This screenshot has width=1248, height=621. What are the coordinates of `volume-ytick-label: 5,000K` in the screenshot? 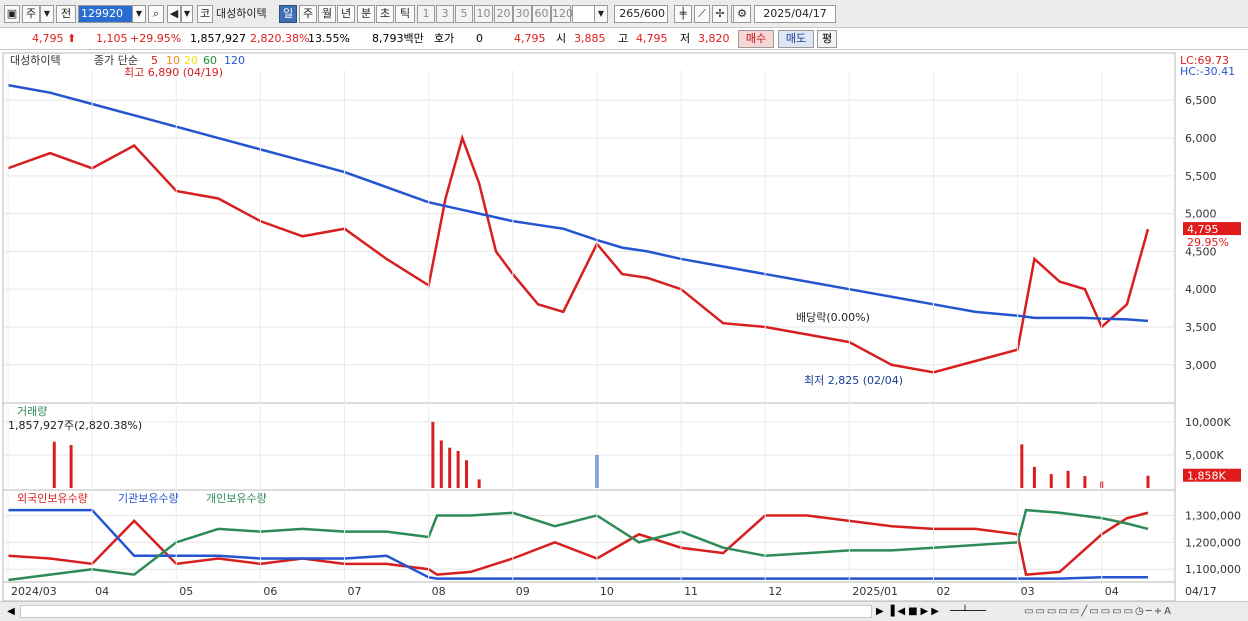 It's located at (1204, 455).